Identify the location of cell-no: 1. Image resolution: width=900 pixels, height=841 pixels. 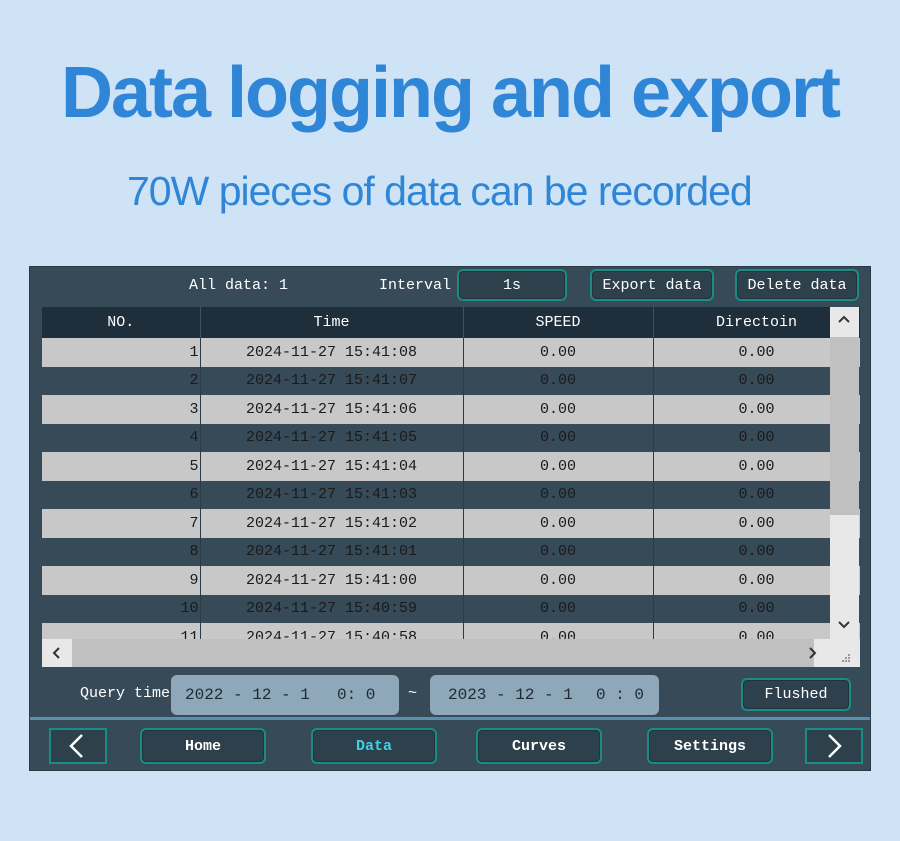
(121, 352).